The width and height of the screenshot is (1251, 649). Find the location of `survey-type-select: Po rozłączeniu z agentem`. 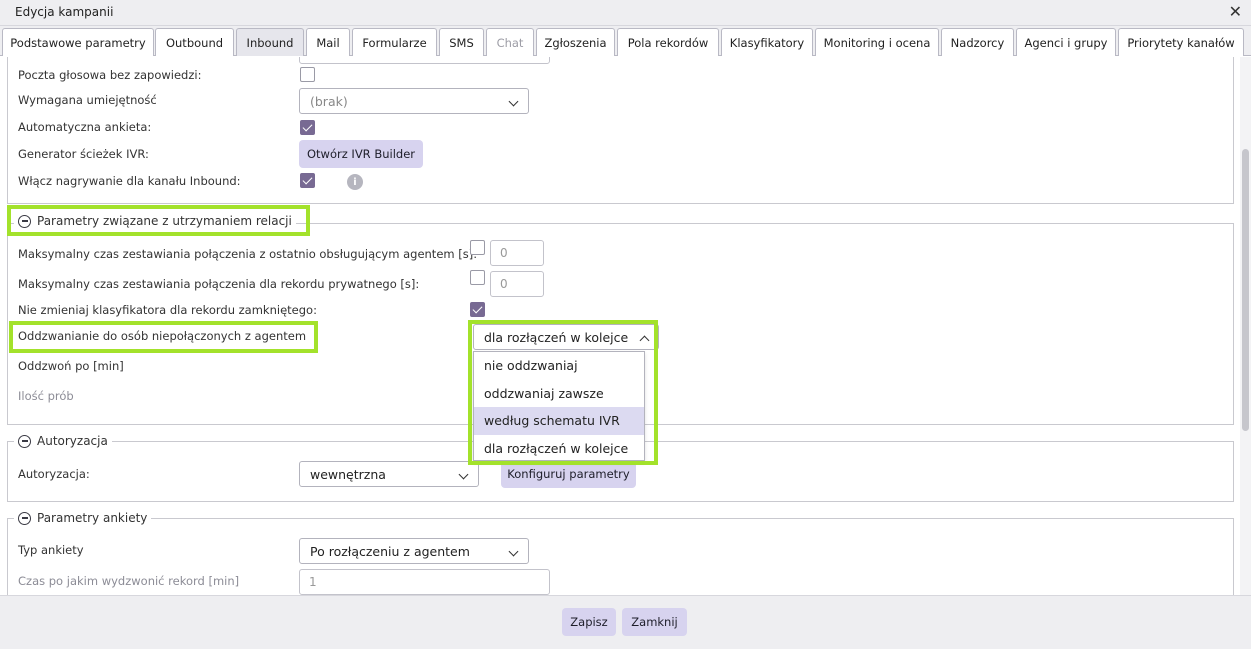

survey-type-select: Po rozłączeniu z agentem is located at coordinates (414, 551).